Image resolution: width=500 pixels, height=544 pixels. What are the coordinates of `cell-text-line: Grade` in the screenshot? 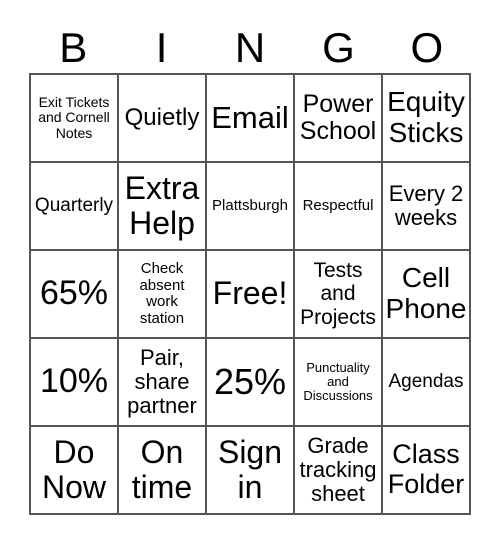 It's located at (338, 445).